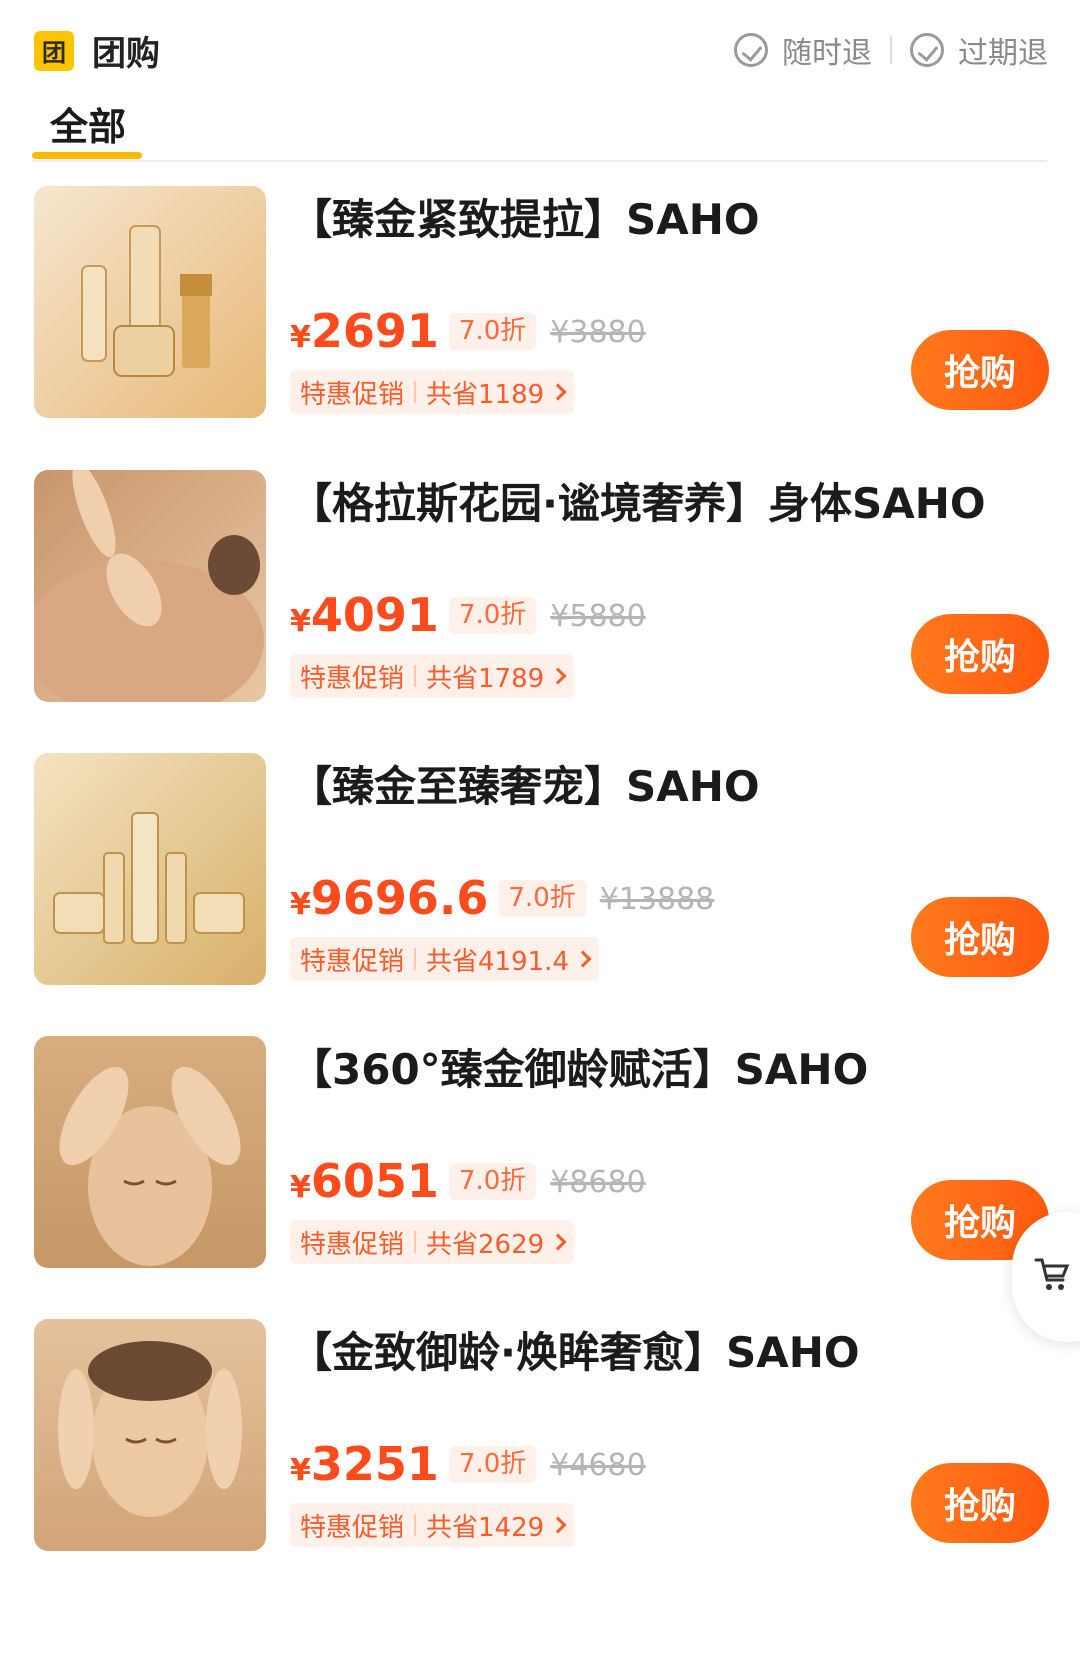 This screenshot has height=1659, width=1080. Describe the element at coordinates (827, 53) in the screenshot. I see `guarantee-label: 随时退` at that location.